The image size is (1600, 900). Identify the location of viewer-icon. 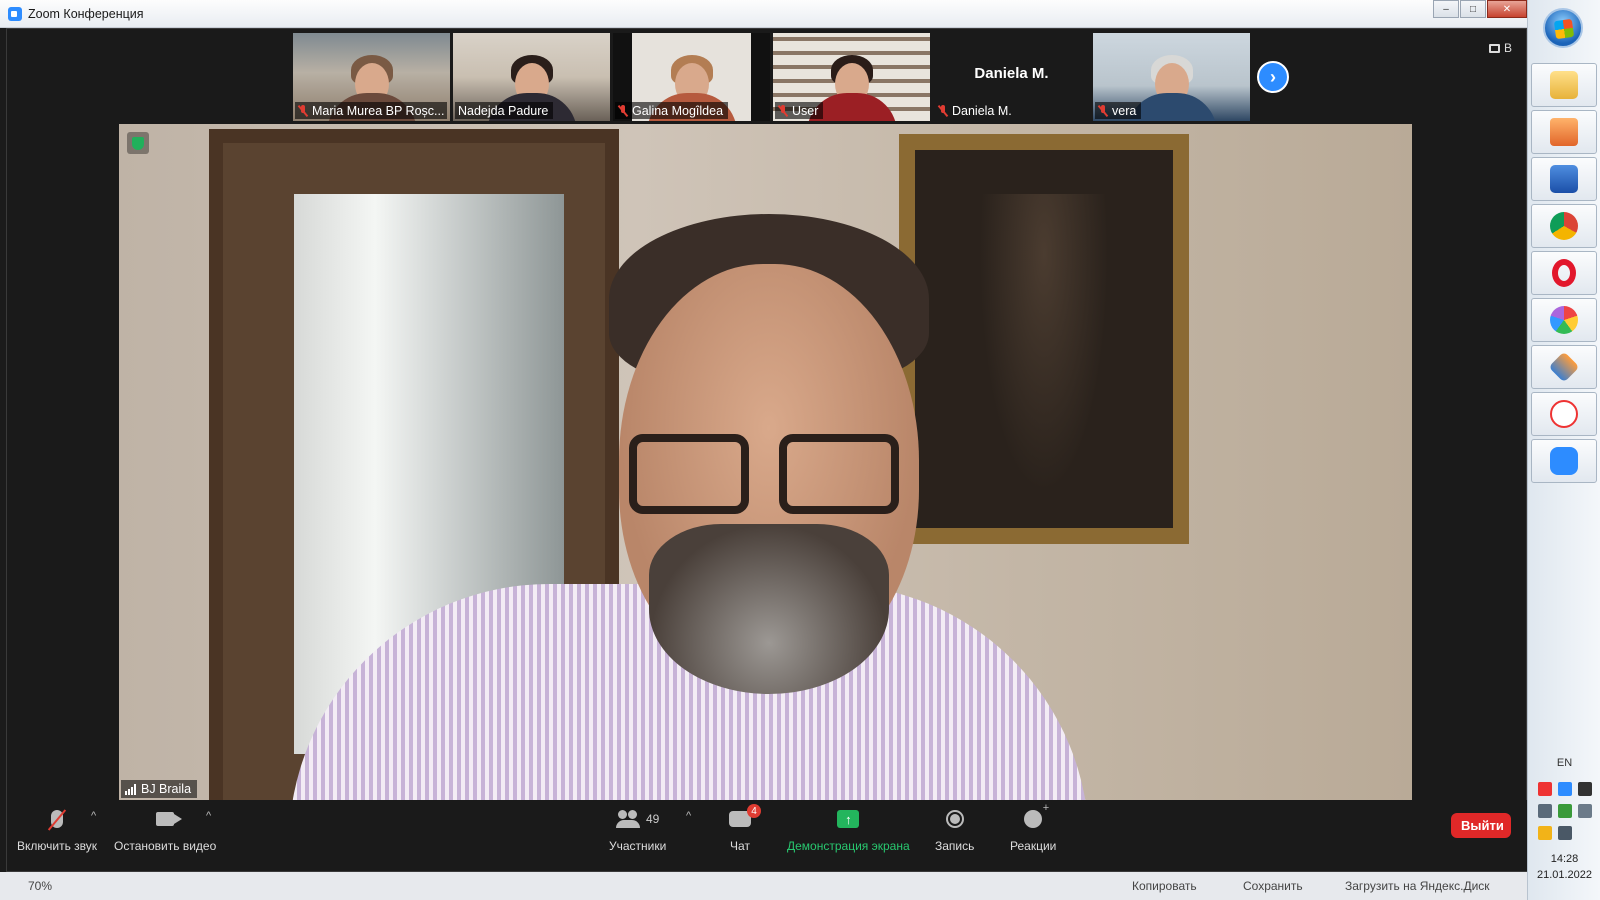
(1564, 367).